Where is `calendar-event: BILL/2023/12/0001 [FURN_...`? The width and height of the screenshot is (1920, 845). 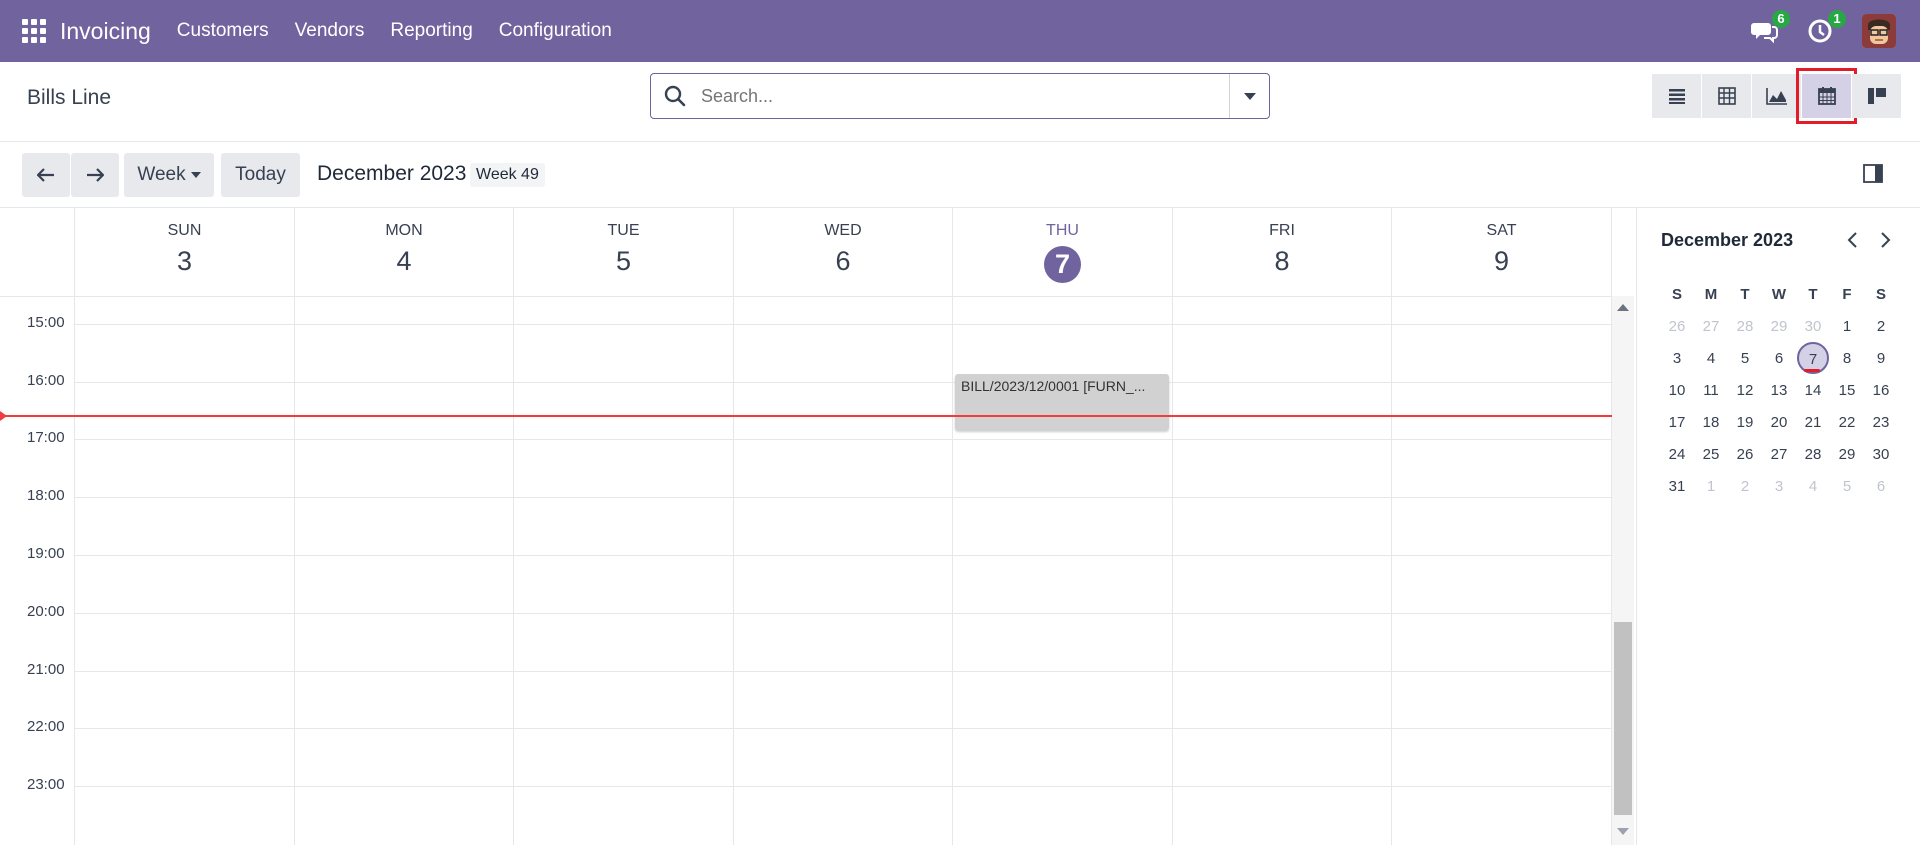
calendar-event: BILL/2023/12/0001 [FURN_... is located at coordinates (1062, 402).